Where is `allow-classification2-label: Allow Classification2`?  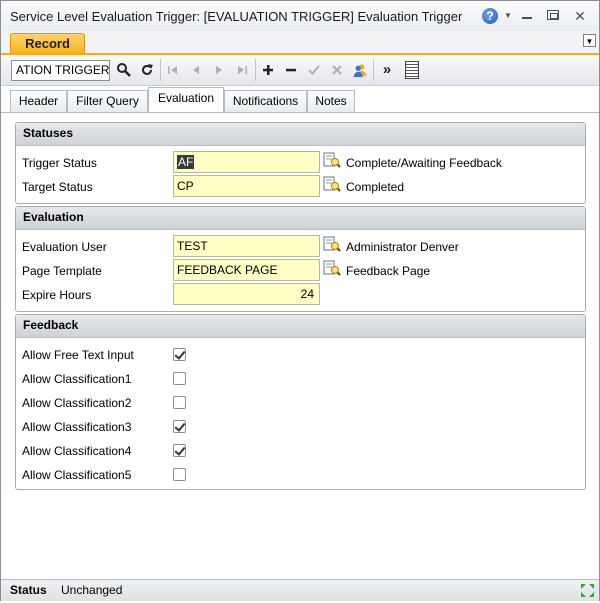 allow-classification2-label: Allow Classification2 is located at coordinates (77, 403).